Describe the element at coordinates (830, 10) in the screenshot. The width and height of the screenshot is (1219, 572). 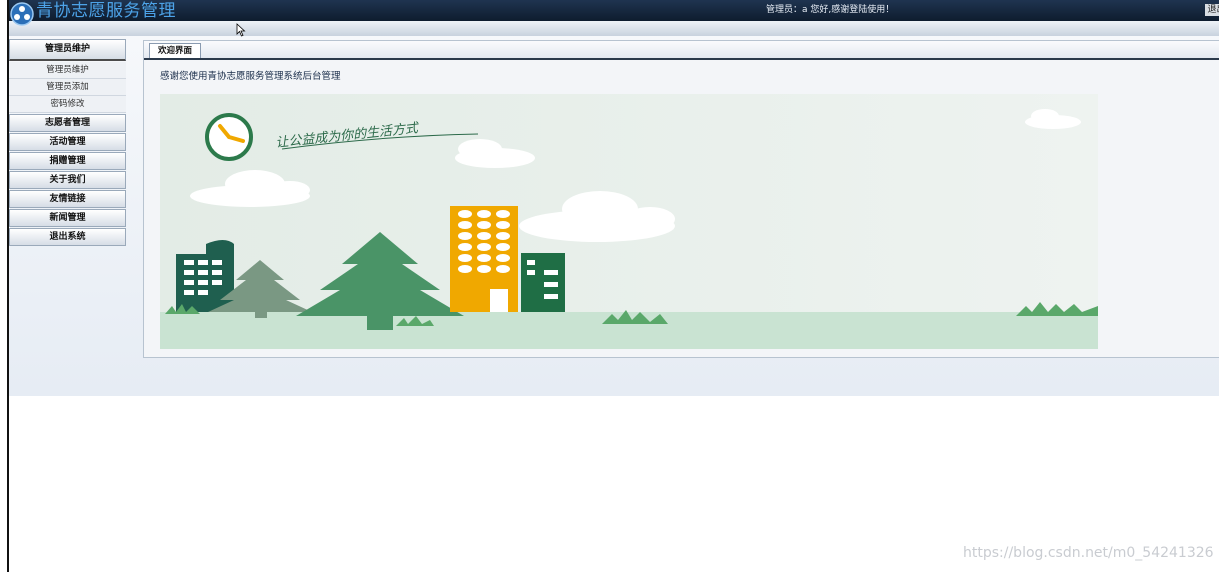
I see `welcome-user-text: 管理员：a 您好,感谢登陆使用！` at that location.